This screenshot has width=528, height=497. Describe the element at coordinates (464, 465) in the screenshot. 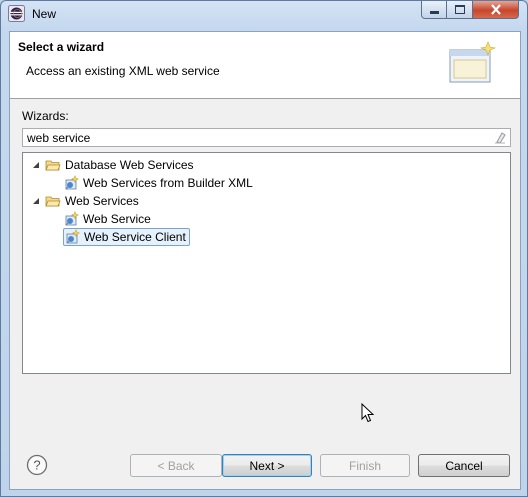

I see `cancel-button: Cancel` at that location.